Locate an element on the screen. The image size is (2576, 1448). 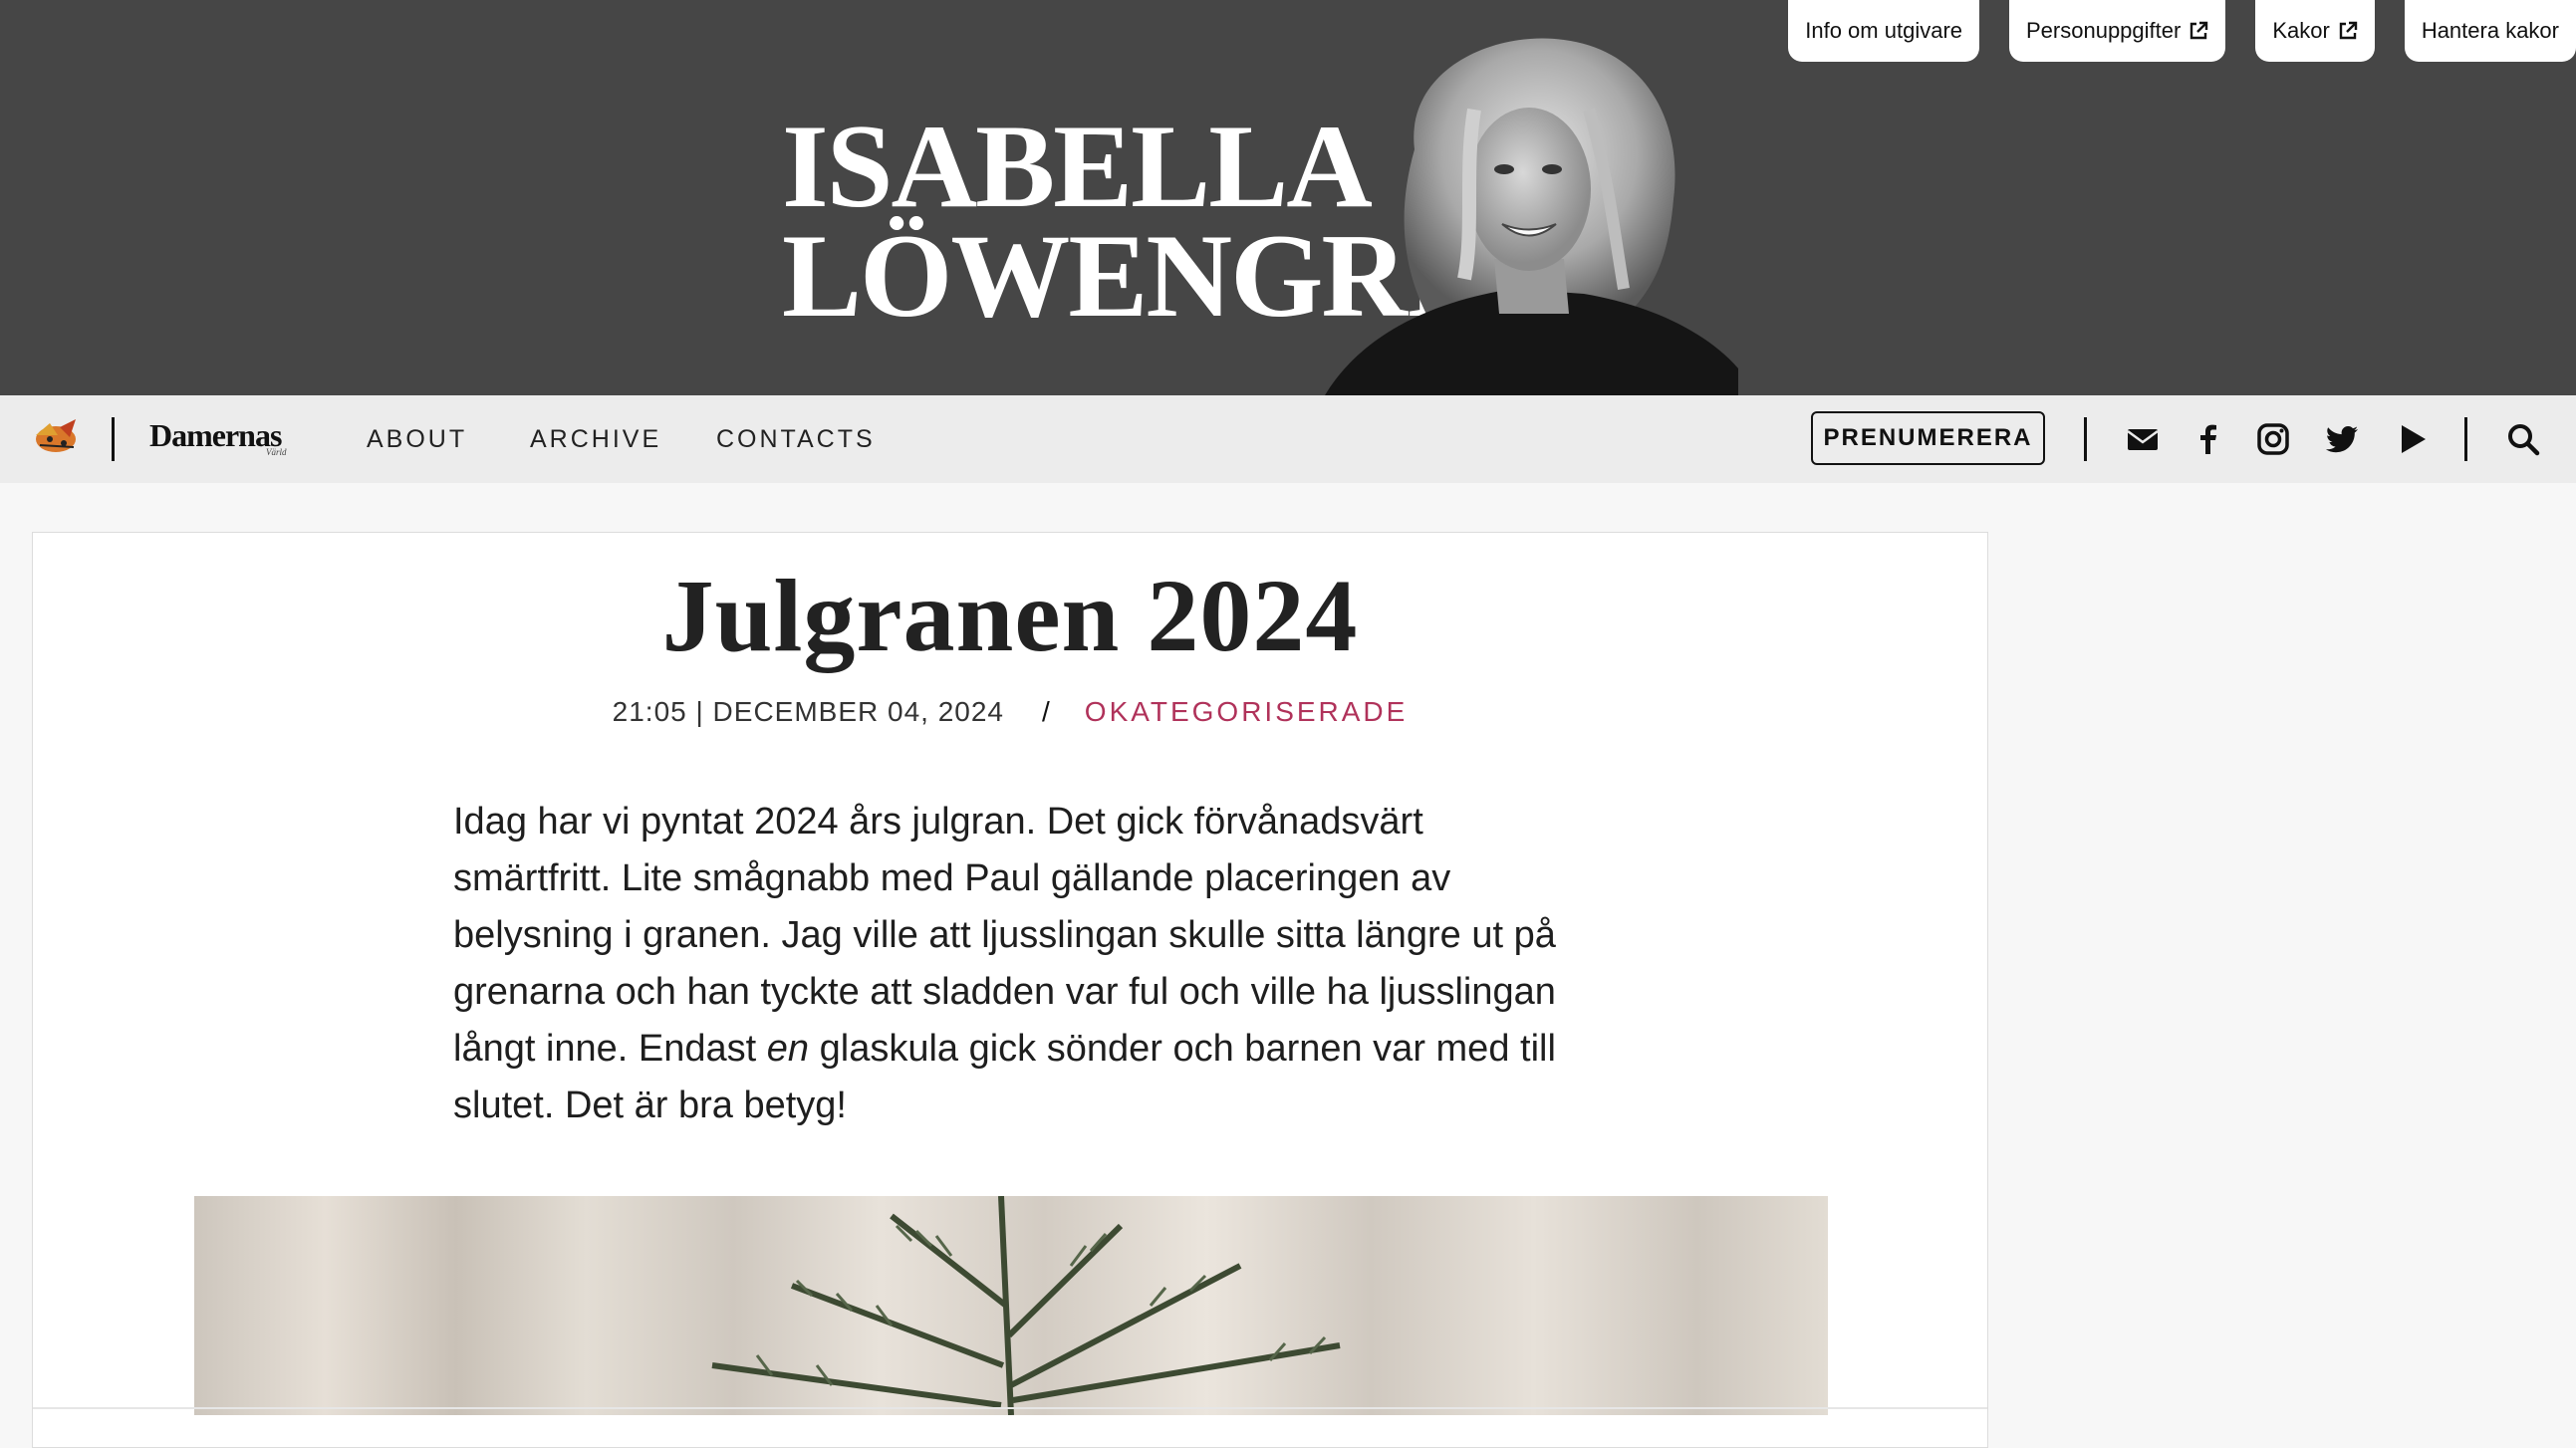
portrait-image is located at coordinates (1531, 216).